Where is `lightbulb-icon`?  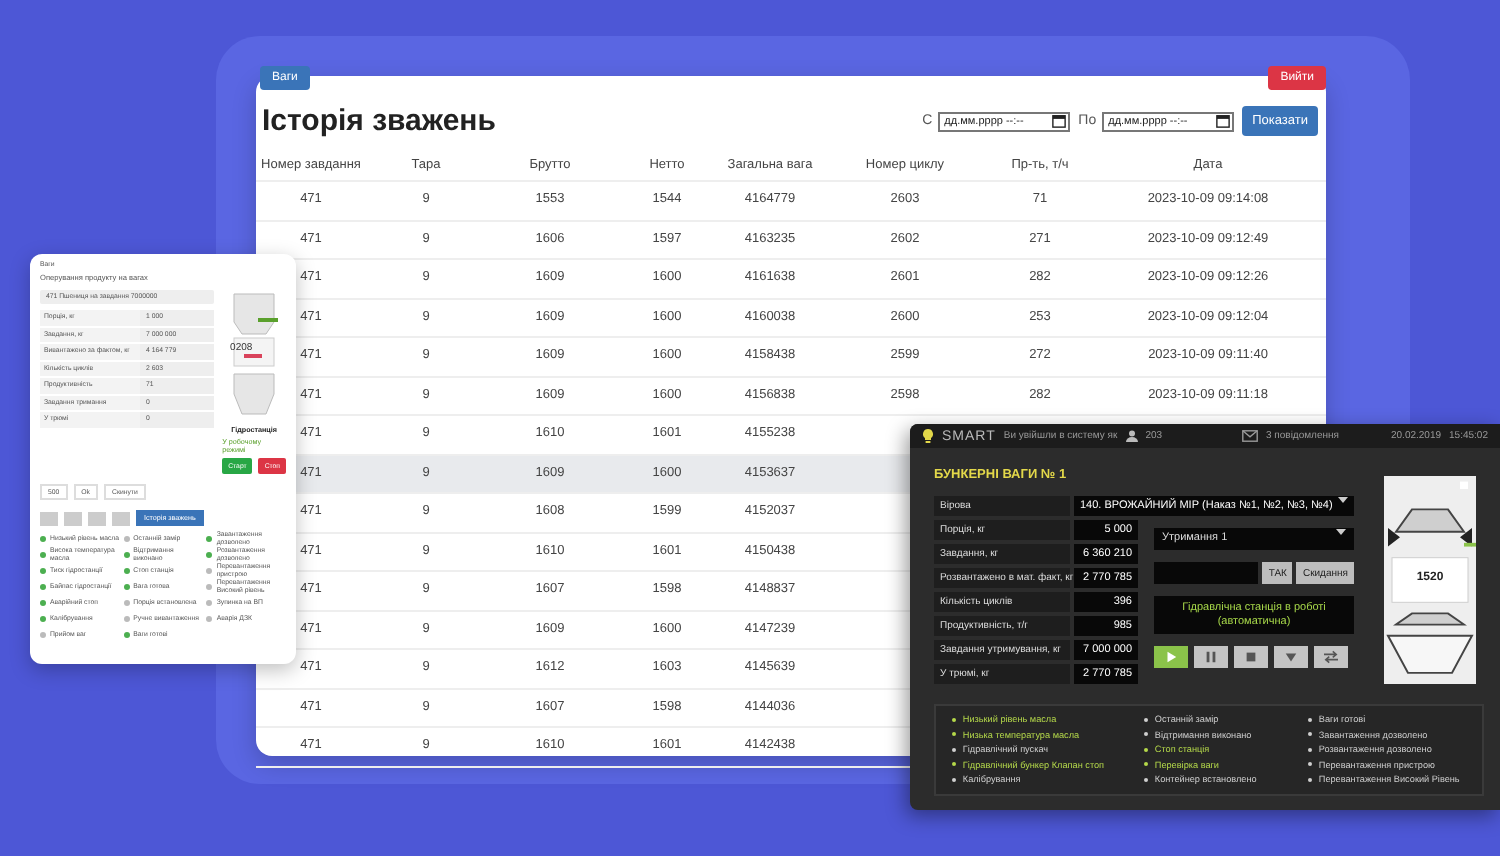
lightbulb-icon is located at coordinates (928, 436).